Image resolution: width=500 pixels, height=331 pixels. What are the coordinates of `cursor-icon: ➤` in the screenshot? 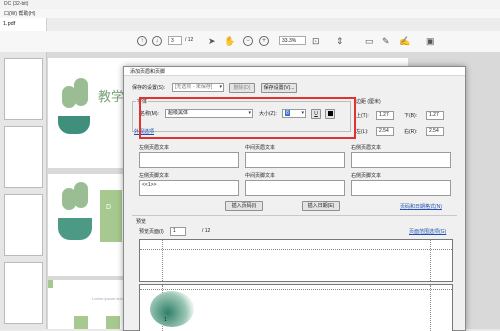 It's located at (212, 41).